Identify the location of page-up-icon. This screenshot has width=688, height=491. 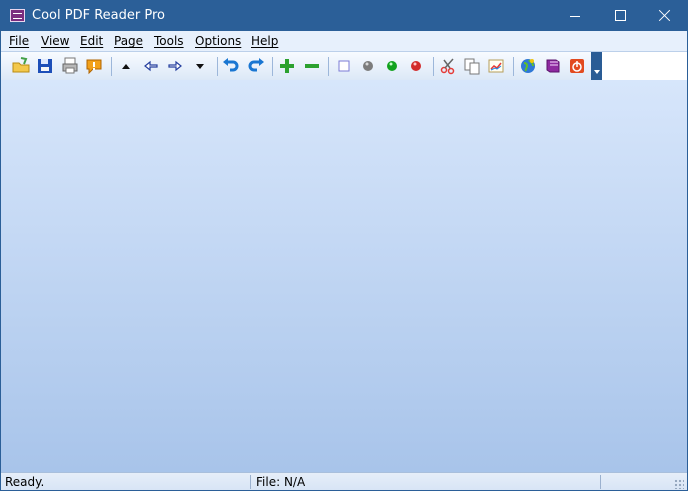
(126, 66).